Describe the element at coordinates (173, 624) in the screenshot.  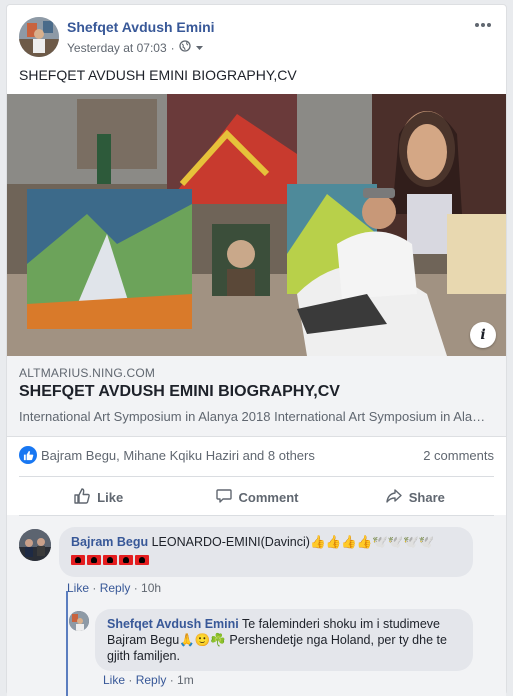
I see `reply-author: Shefqet Avdush Emini` at that location.